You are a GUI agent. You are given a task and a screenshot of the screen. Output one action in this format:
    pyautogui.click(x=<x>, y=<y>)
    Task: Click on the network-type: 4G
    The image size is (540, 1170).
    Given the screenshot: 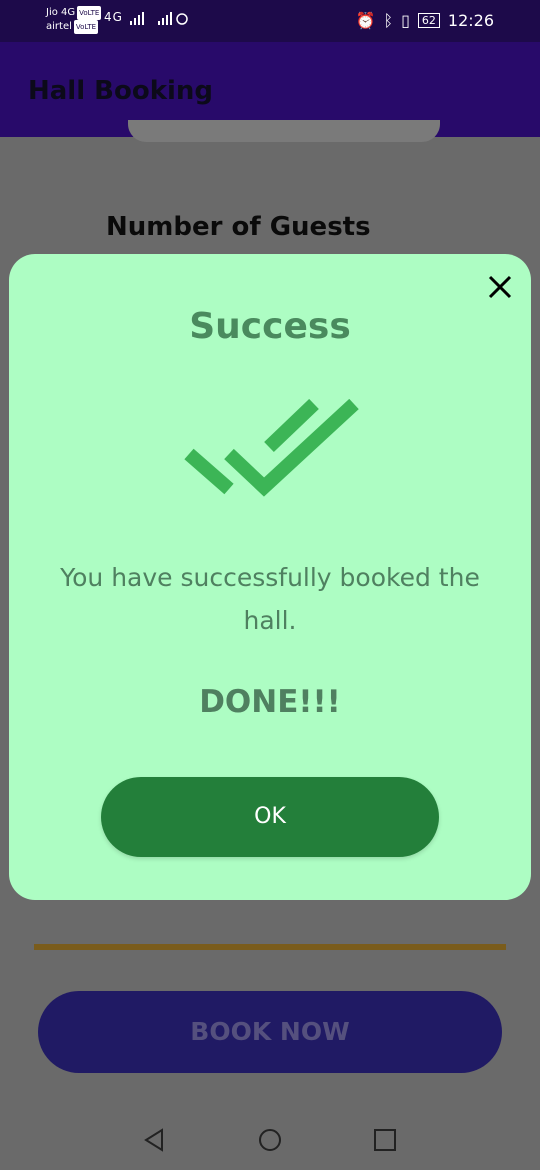 What is the action you would take?
    pyautogui.click(x=113, y=17)
    